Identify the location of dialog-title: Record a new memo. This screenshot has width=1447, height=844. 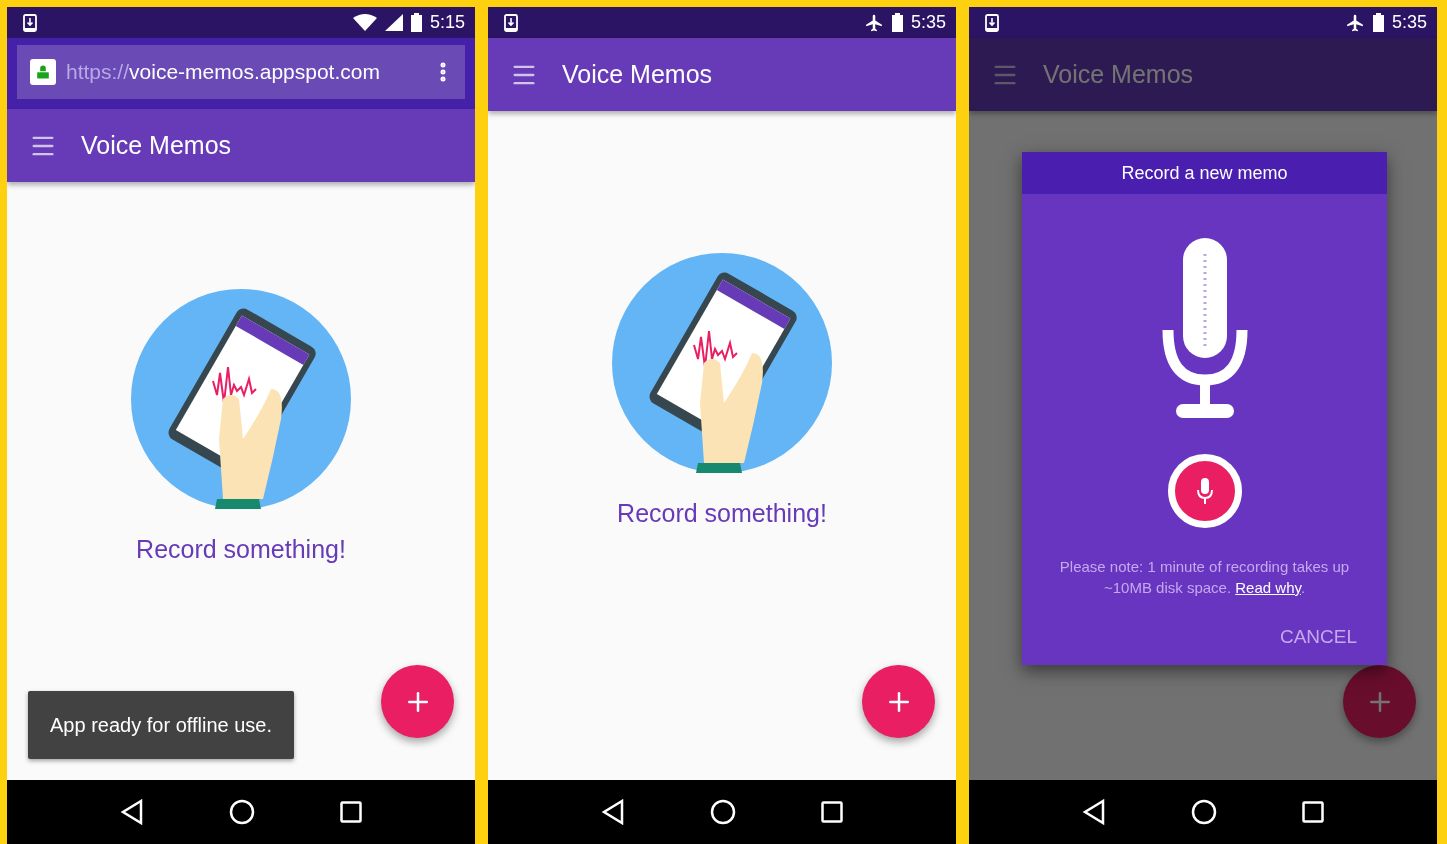
(1204, 173).